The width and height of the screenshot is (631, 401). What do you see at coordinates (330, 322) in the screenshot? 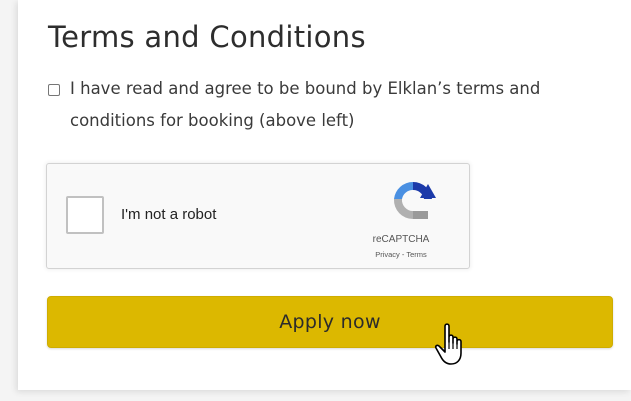
I see `apply-now-button: Apply now` at bounding box center [330, 322].